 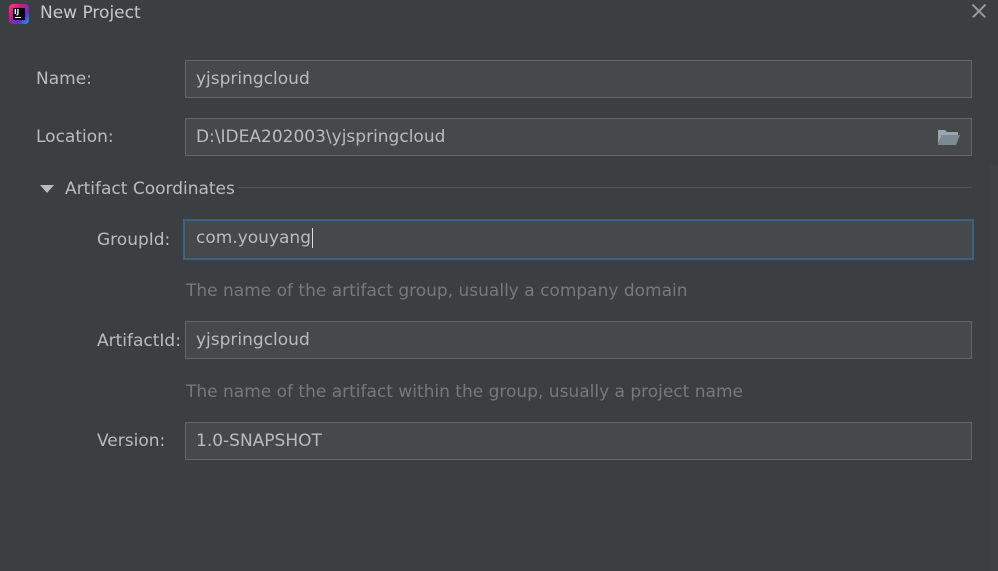 What do you see at coordinates (578, 137) in the screenshot?
I see `location-input: D:\IDEA202003\yjspringcloud` at bounding box center [578, 137].